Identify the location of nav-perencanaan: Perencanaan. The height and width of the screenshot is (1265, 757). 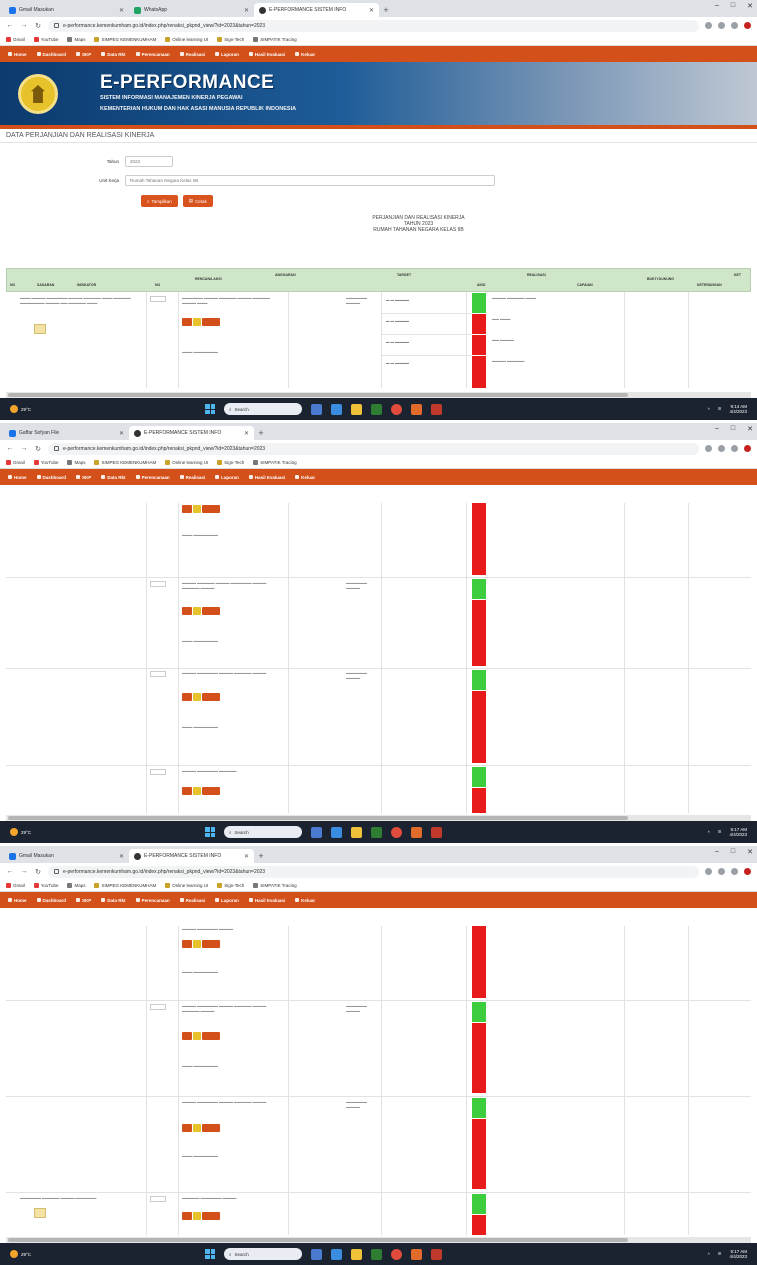
(152, 477).